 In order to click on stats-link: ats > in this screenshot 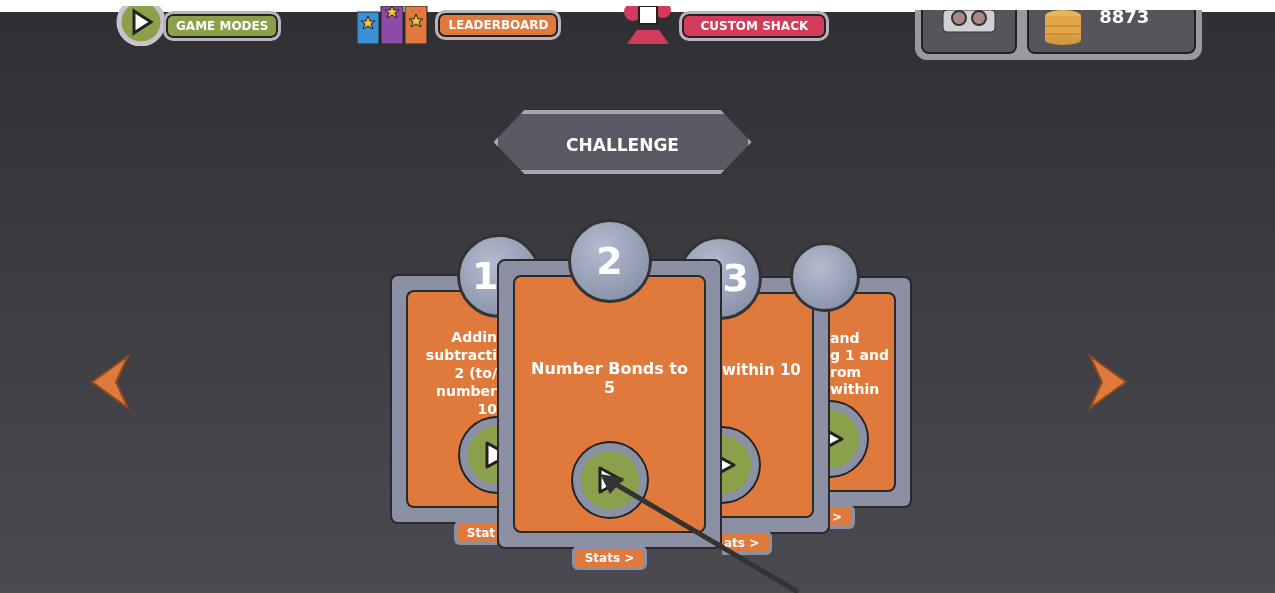, I will do `click(747, 543)`.